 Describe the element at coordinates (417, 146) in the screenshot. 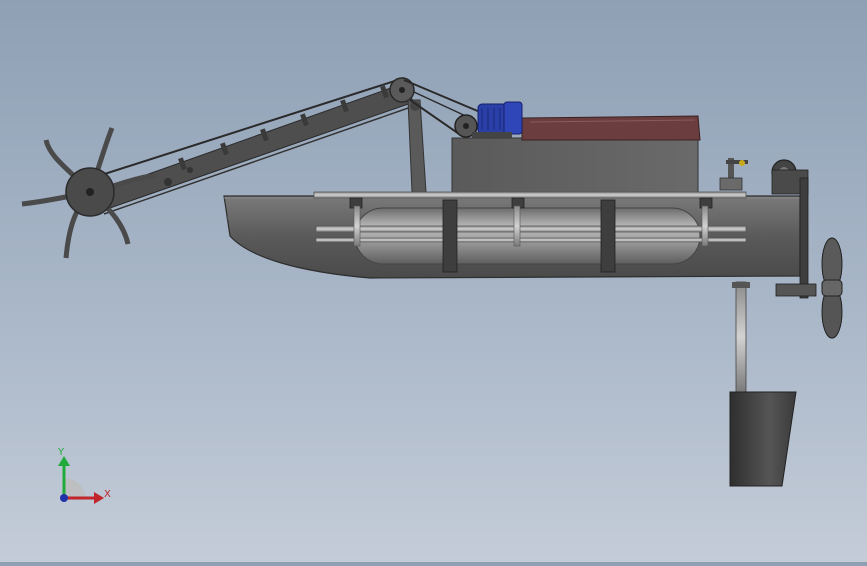

I see `arm-support-strut` at that location.